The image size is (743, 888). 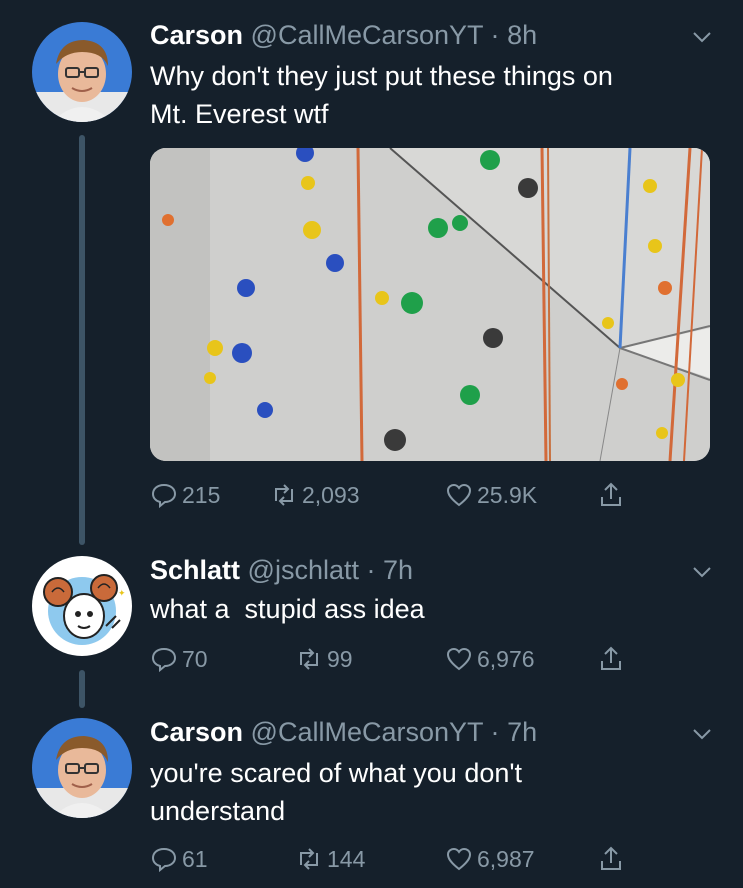 What do you see at coordinates (179, 859) in the screenshot?
I see `reply-button: 61` at bounding box center [179, 859].